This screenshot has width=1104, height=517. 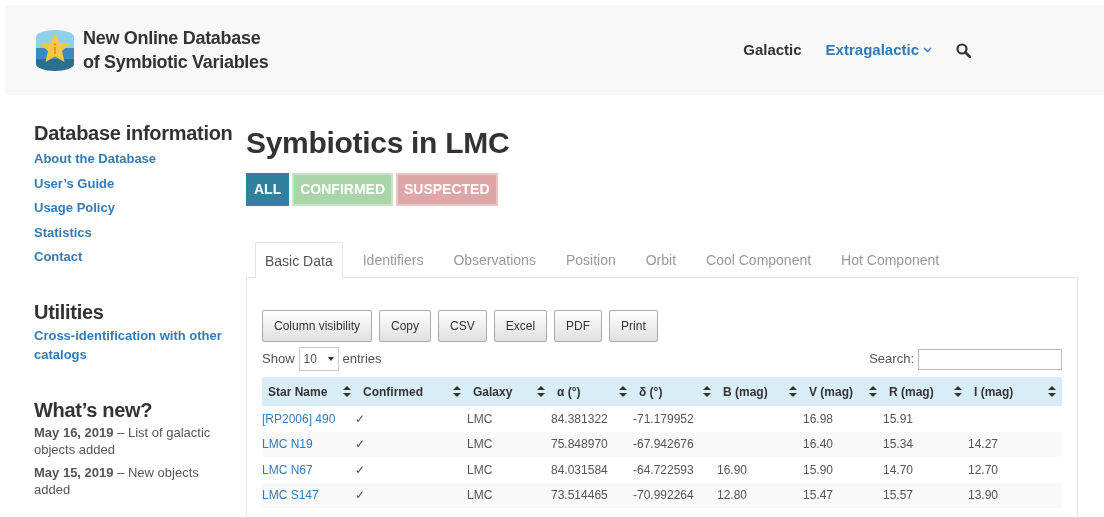 What do you see at coordinates (579, 444) in the screenshot?
I see `table-cell: 75.848970` at bounding box center [579, 444].